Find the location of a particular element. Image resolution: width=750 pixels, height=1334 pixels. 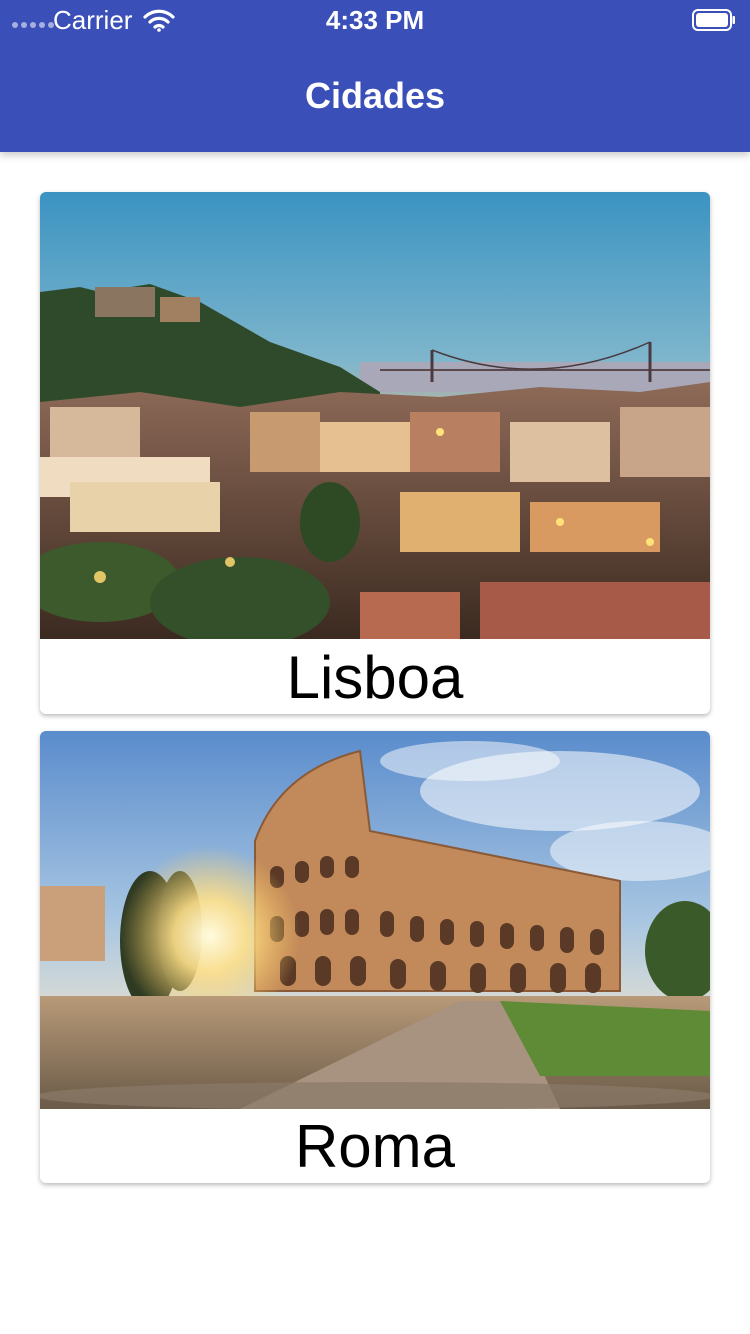

app-header: Carrier 4:33 PM Cidades is located at coordinates (375, 76).